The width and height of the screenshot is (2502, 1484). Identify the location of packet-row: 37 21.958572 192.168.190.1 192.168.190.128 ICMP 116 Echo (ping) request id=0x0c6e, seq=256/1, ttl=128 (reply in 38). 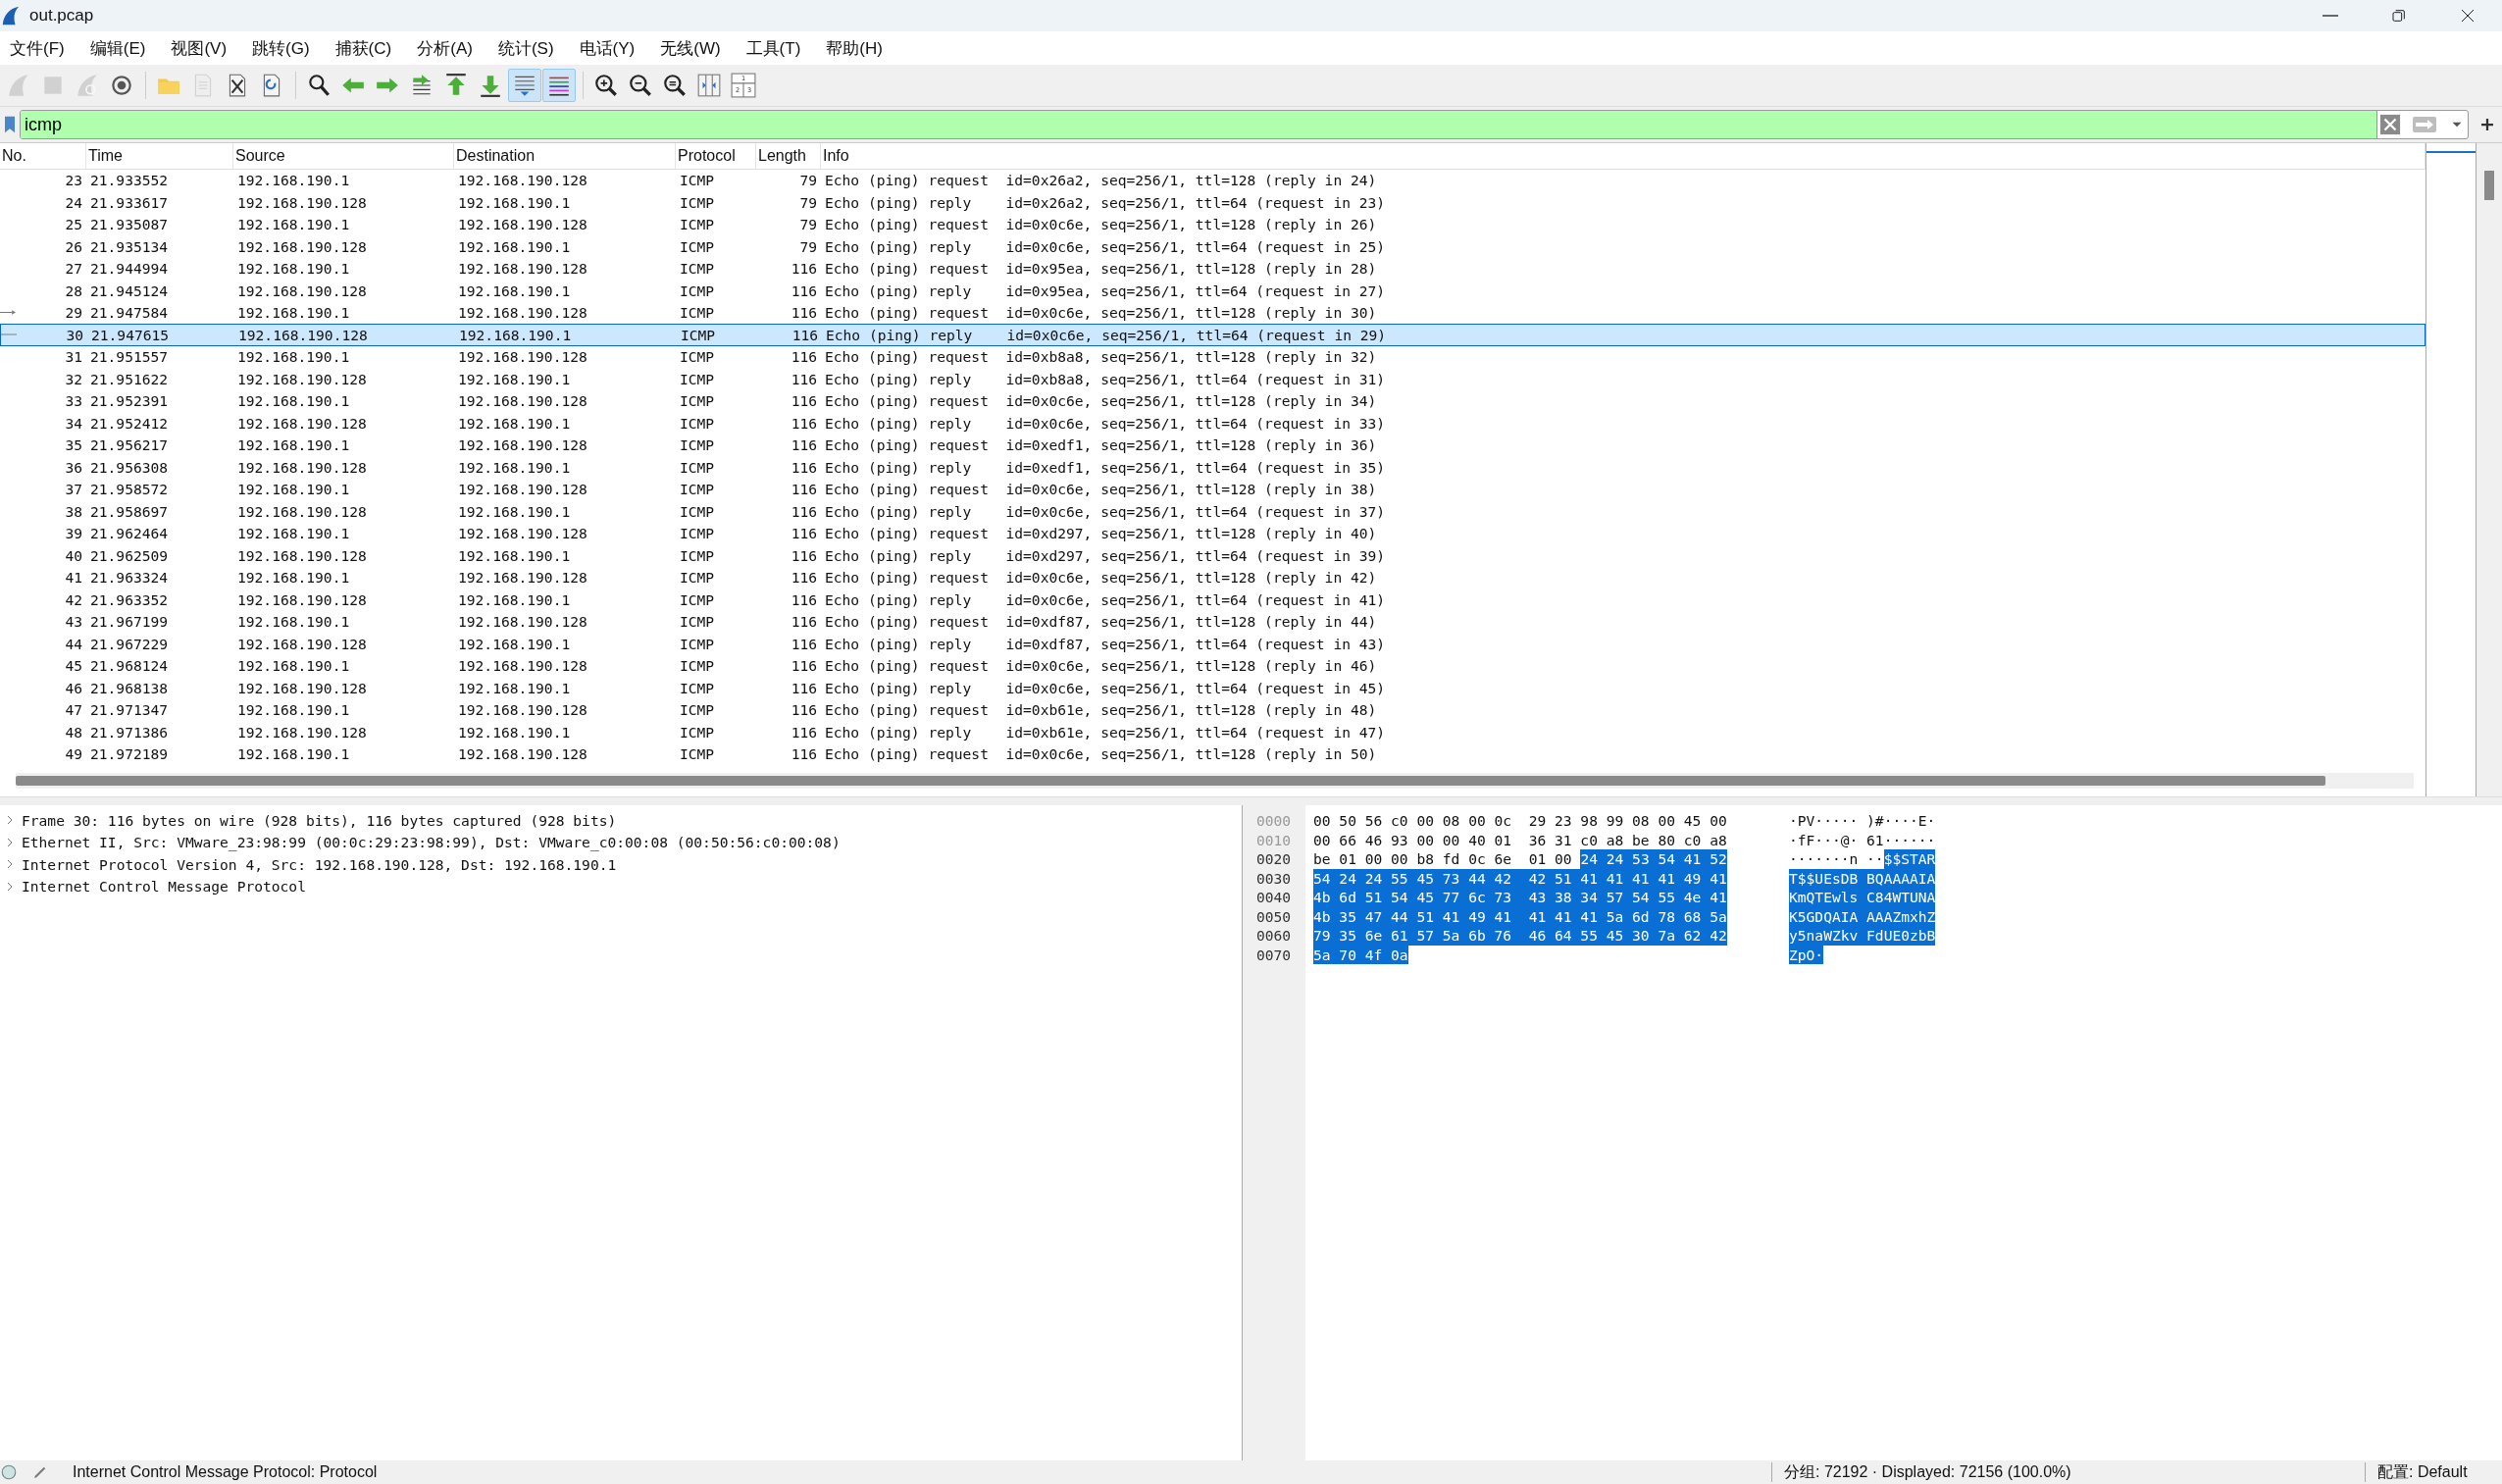
(1213, 490).